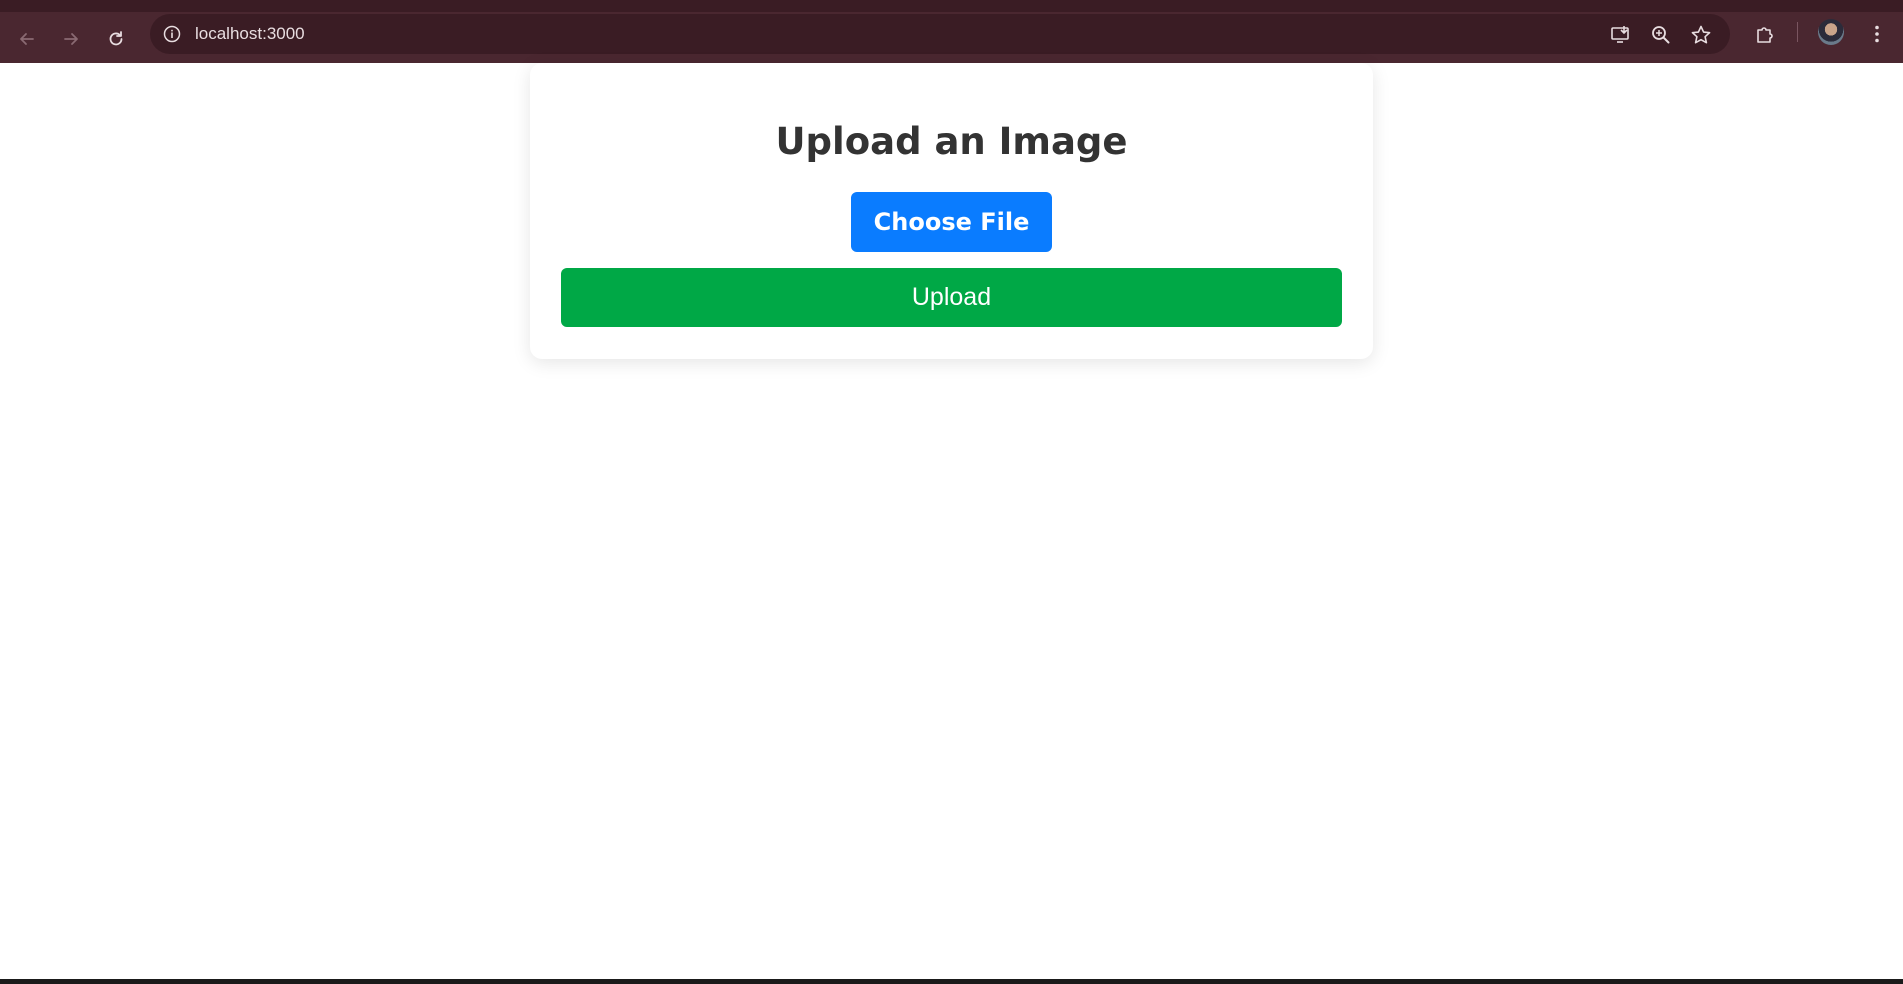 This screenshot has width=1903, height=984. Describe the element at coordinates (951, 141) in the screenshot. I see `page-title: Upload an Image` at that location.